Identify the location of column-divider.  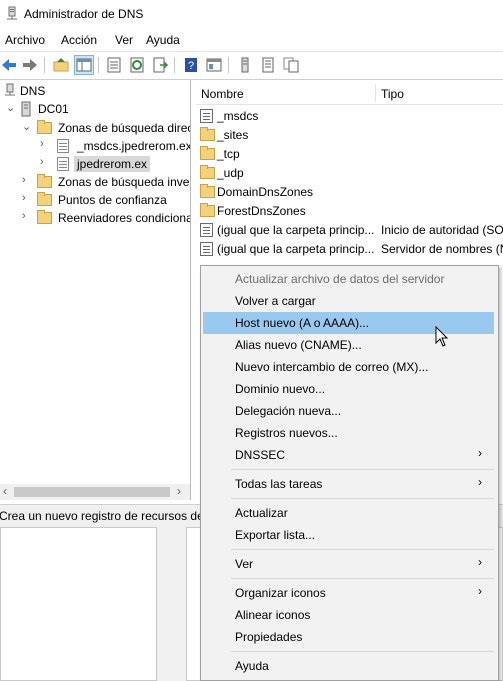
(375, 93).